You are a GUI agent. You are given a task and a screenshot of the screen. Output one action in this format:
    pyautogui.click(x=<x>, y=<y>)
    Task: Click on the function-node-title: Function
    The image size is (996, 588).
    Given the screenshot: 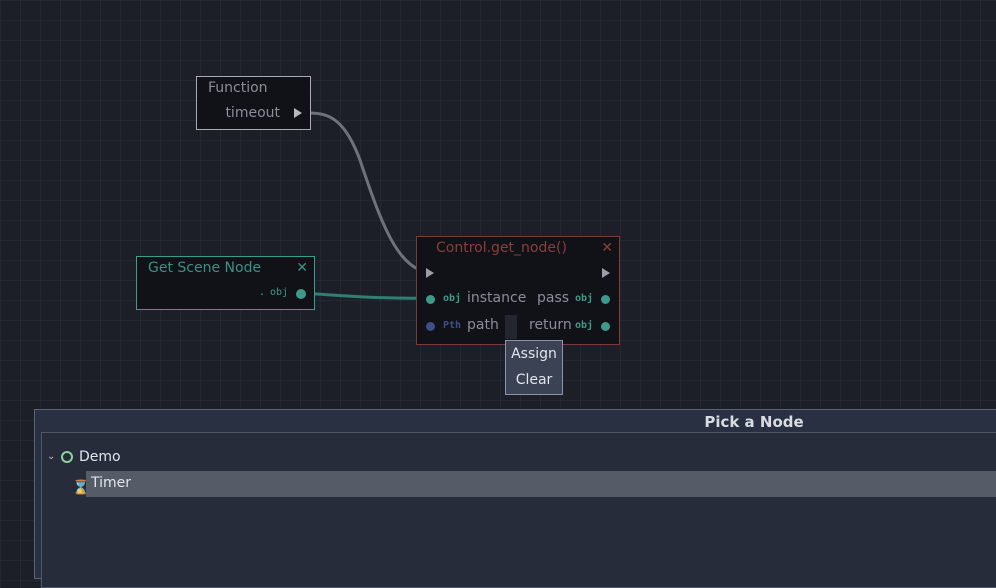 What is the action you would take?
    pyautogui.click(x=238, y=88)
    